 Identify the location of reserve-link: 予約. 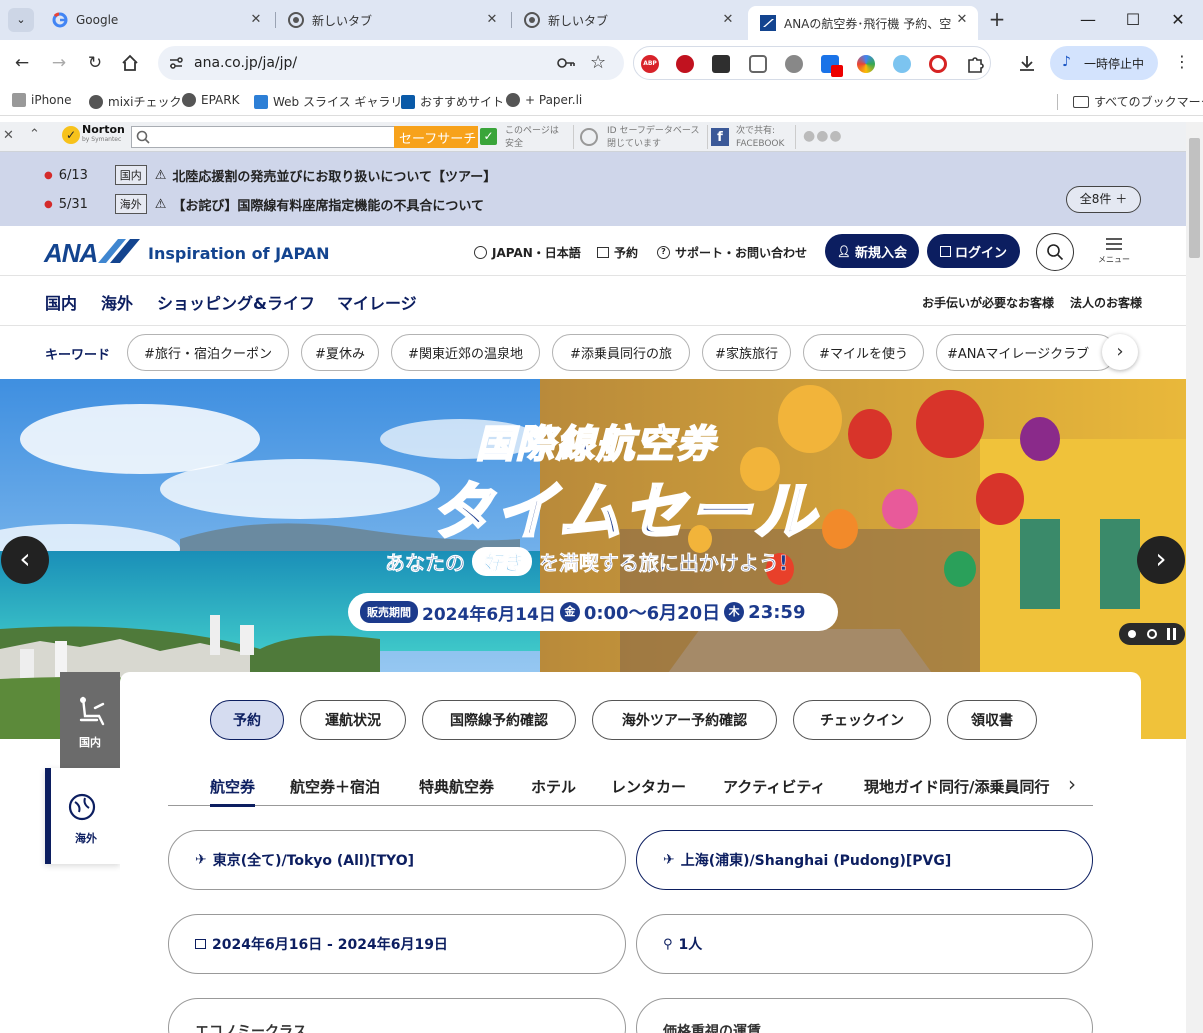
(617, 252).